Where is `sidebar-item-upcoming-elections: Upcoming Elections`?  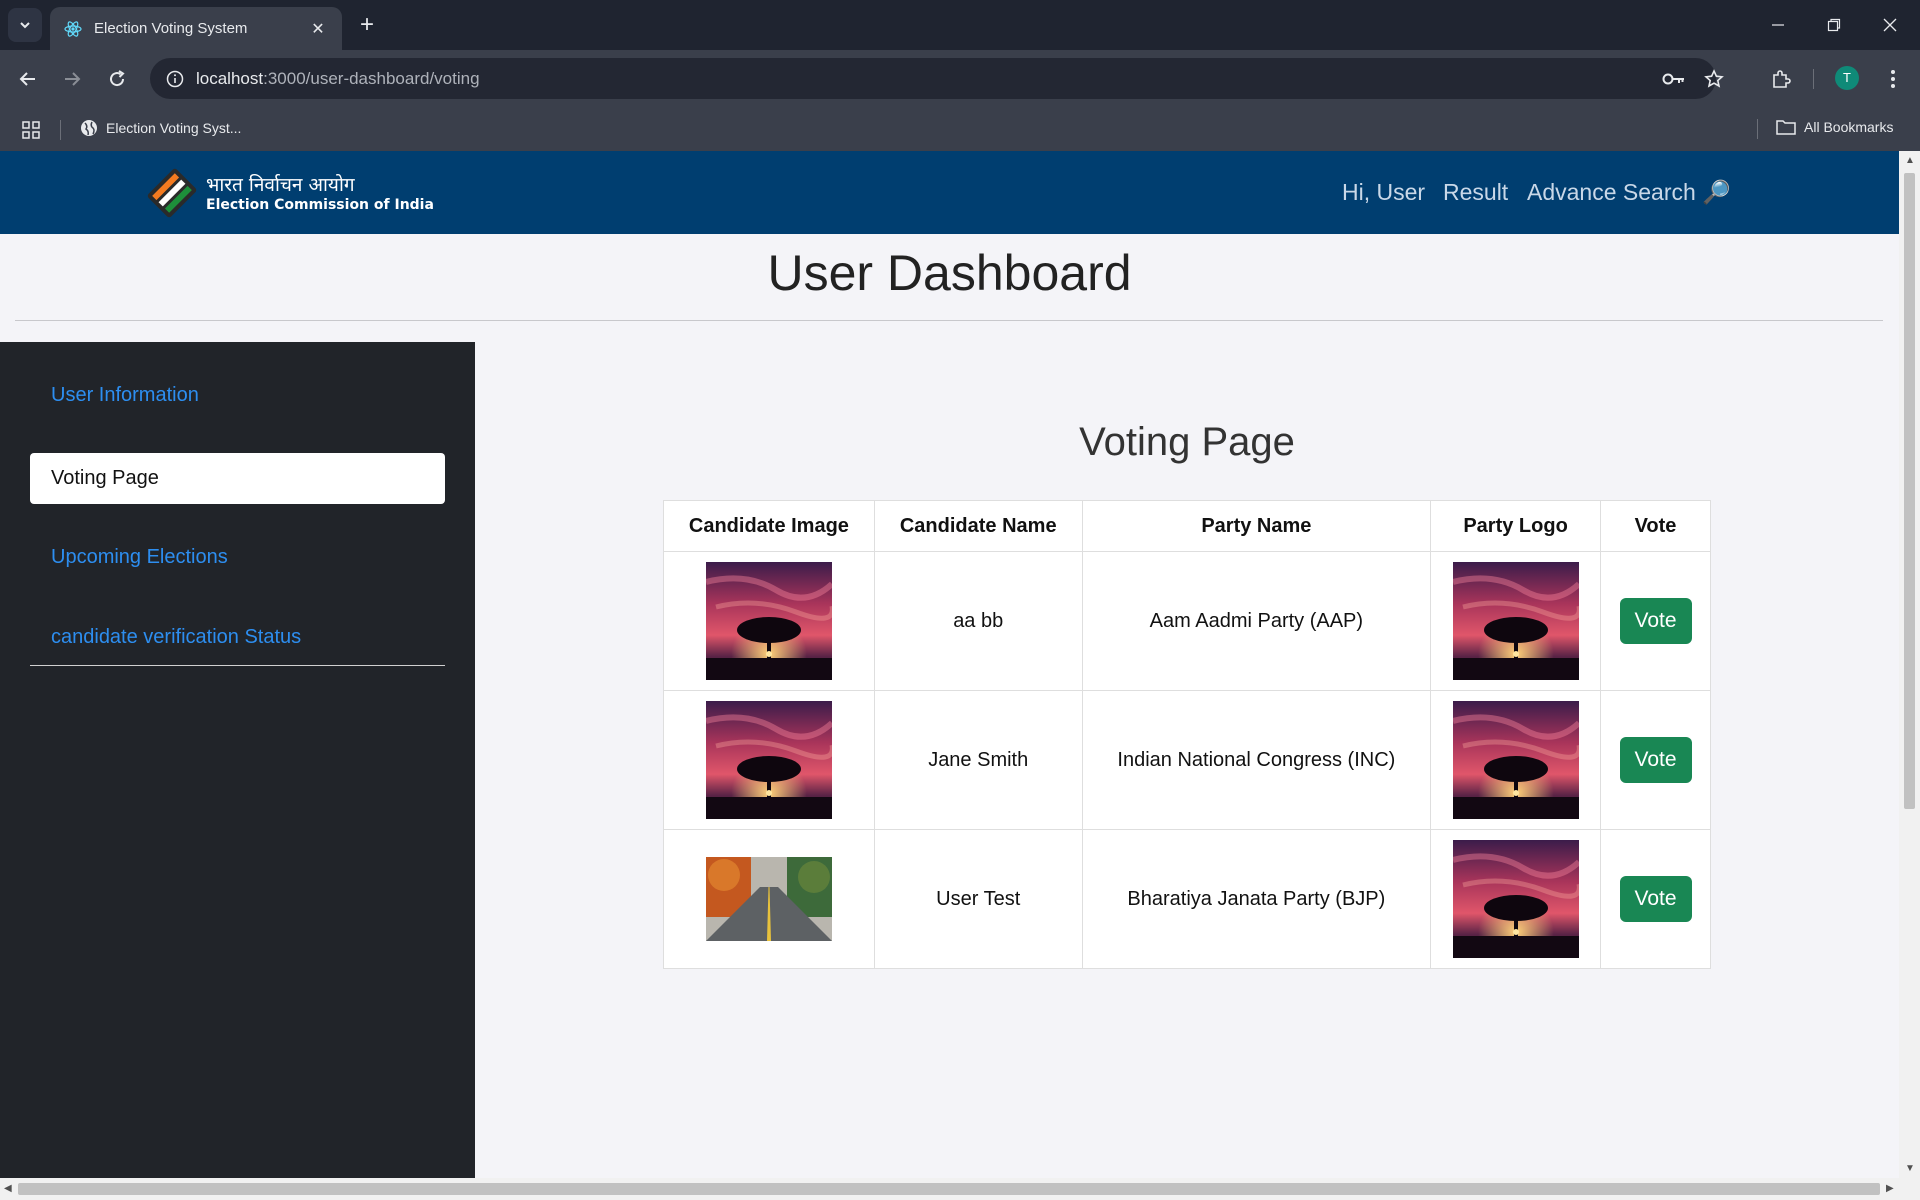 sidebar-item-upcoming-elections: Upcoming Elections is located at coordinates (237, 557).